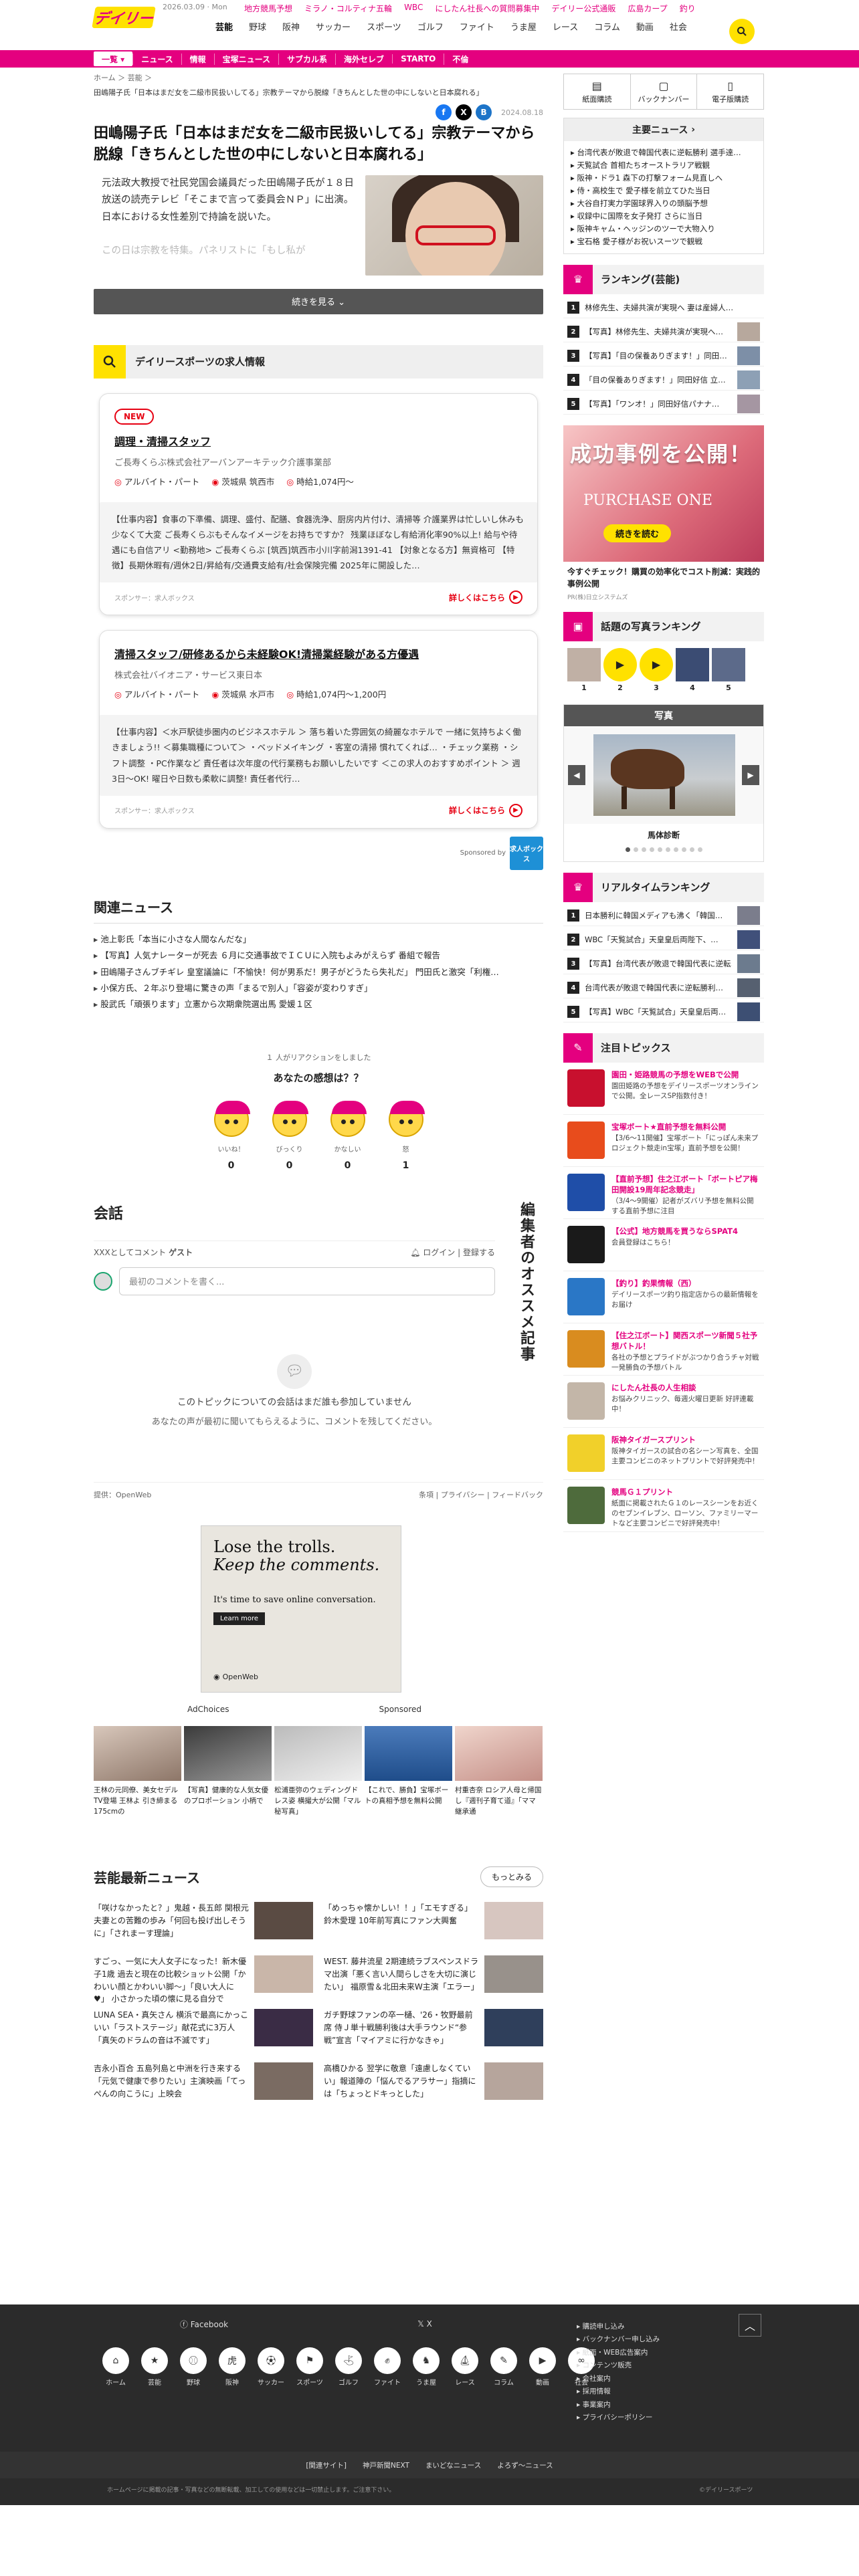 The width and height of the screenshot is (859, 2576). What do you see at coordinates (656, 669) in the screenshot?
I see `photo-rank-item: ▶ 3` at bounding box center [656, 669].